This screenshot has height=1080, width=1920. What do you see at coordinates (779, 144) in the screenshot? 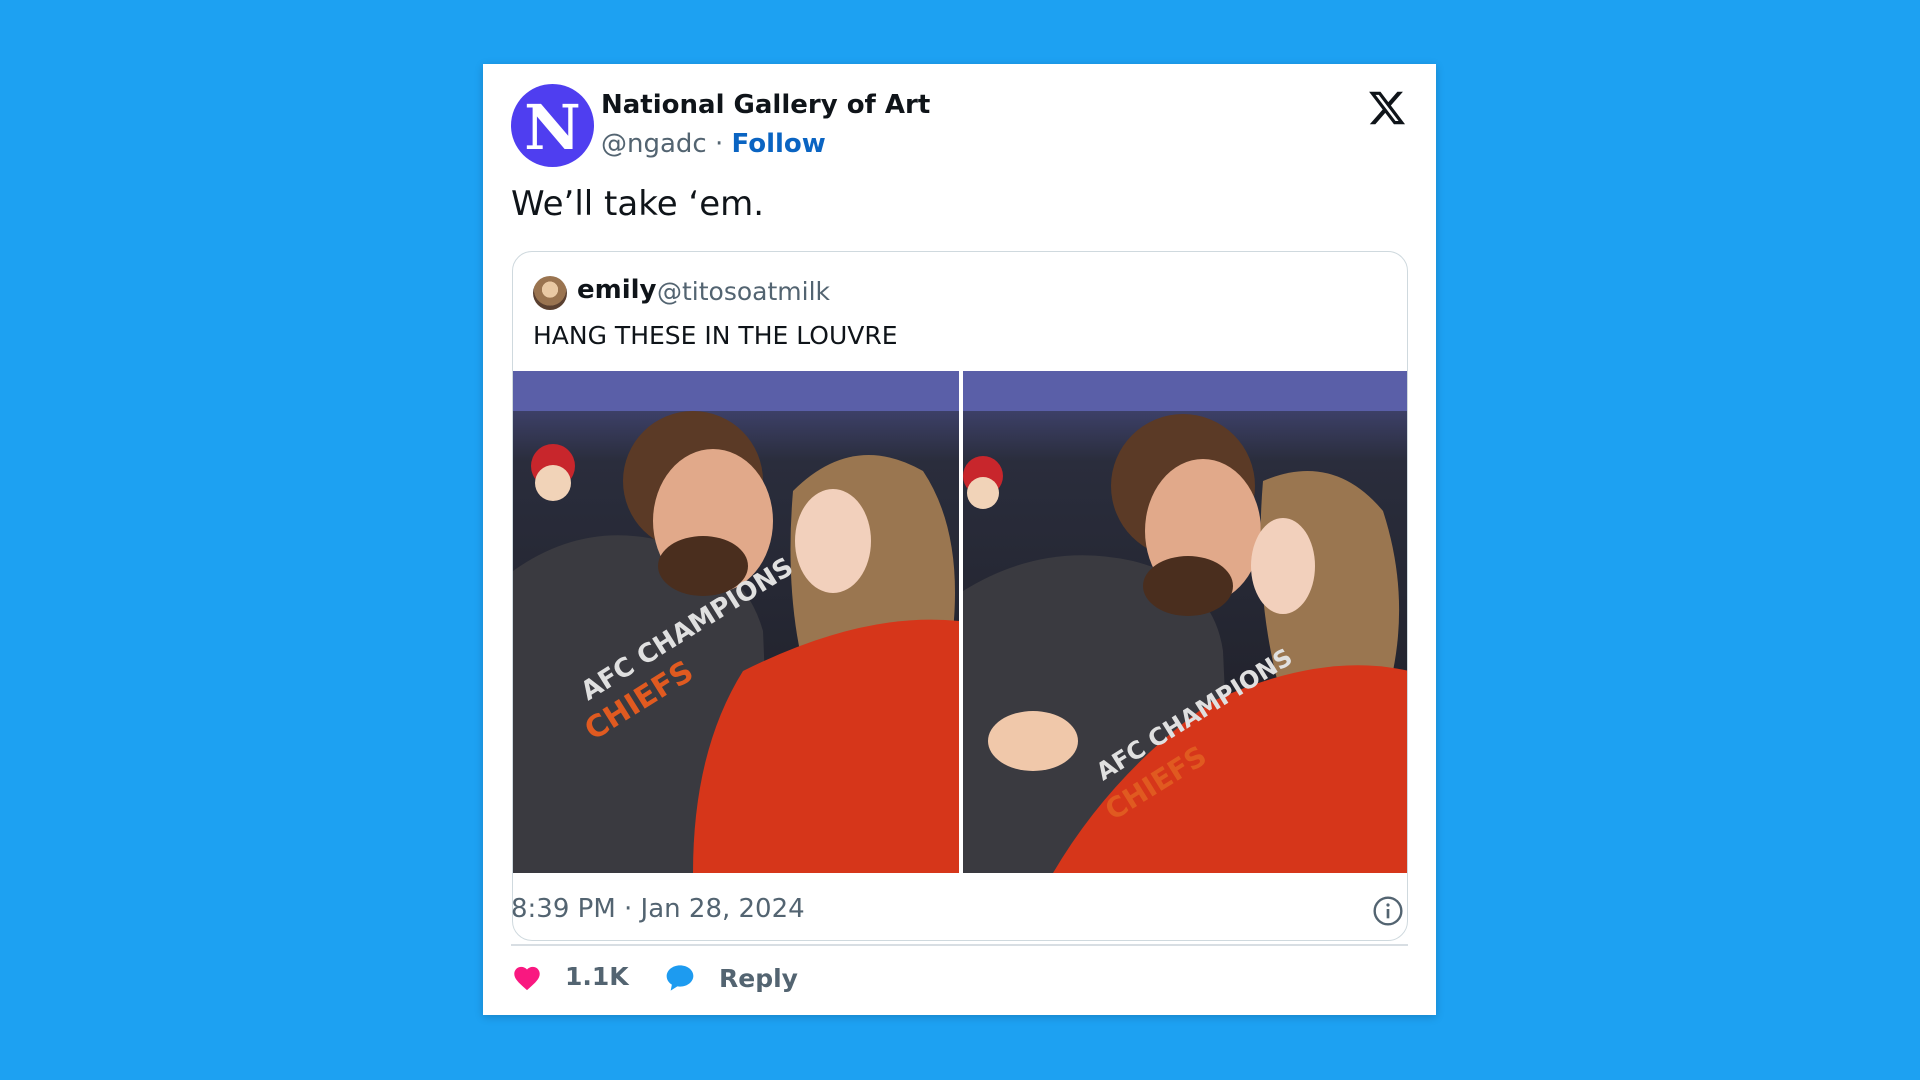
I see `follow-link: Follow` at bounding box center [779, 144].